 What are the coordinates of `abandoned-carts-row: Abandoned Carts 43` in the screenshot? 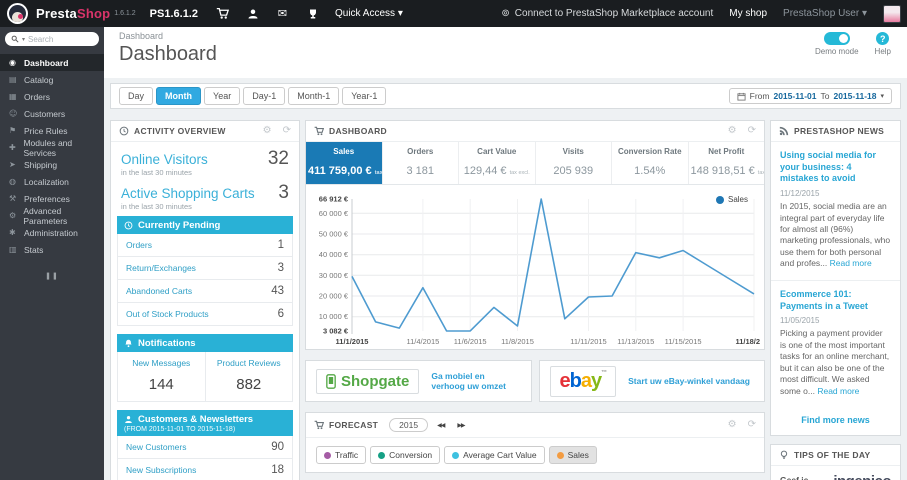 It's located at (205, 291).